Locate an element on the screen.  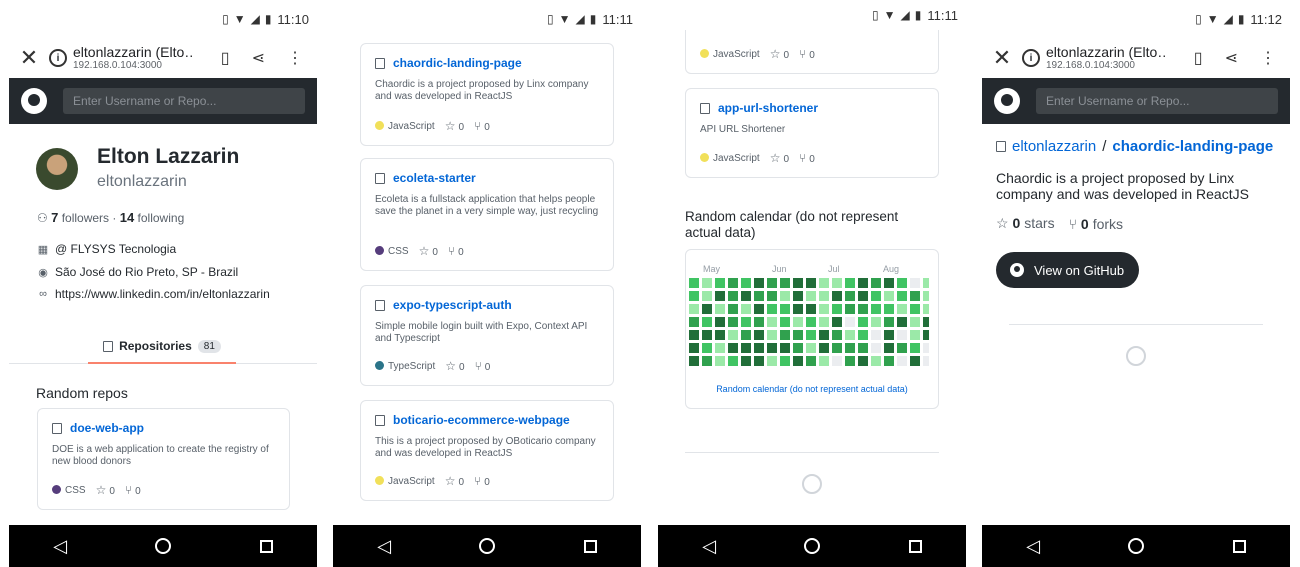
forks-label: forks is located at coordinates (1108, 223).